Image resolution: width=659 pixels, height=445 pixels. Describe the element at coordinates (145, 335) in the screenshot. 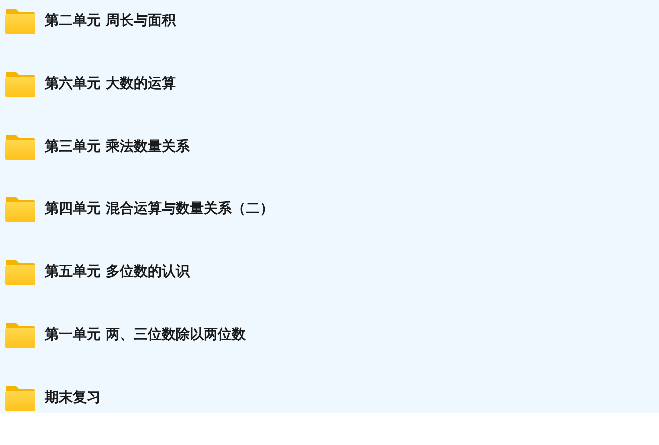

I see `folder-name: 第一单元 两、三位数除以两位数` at that location.